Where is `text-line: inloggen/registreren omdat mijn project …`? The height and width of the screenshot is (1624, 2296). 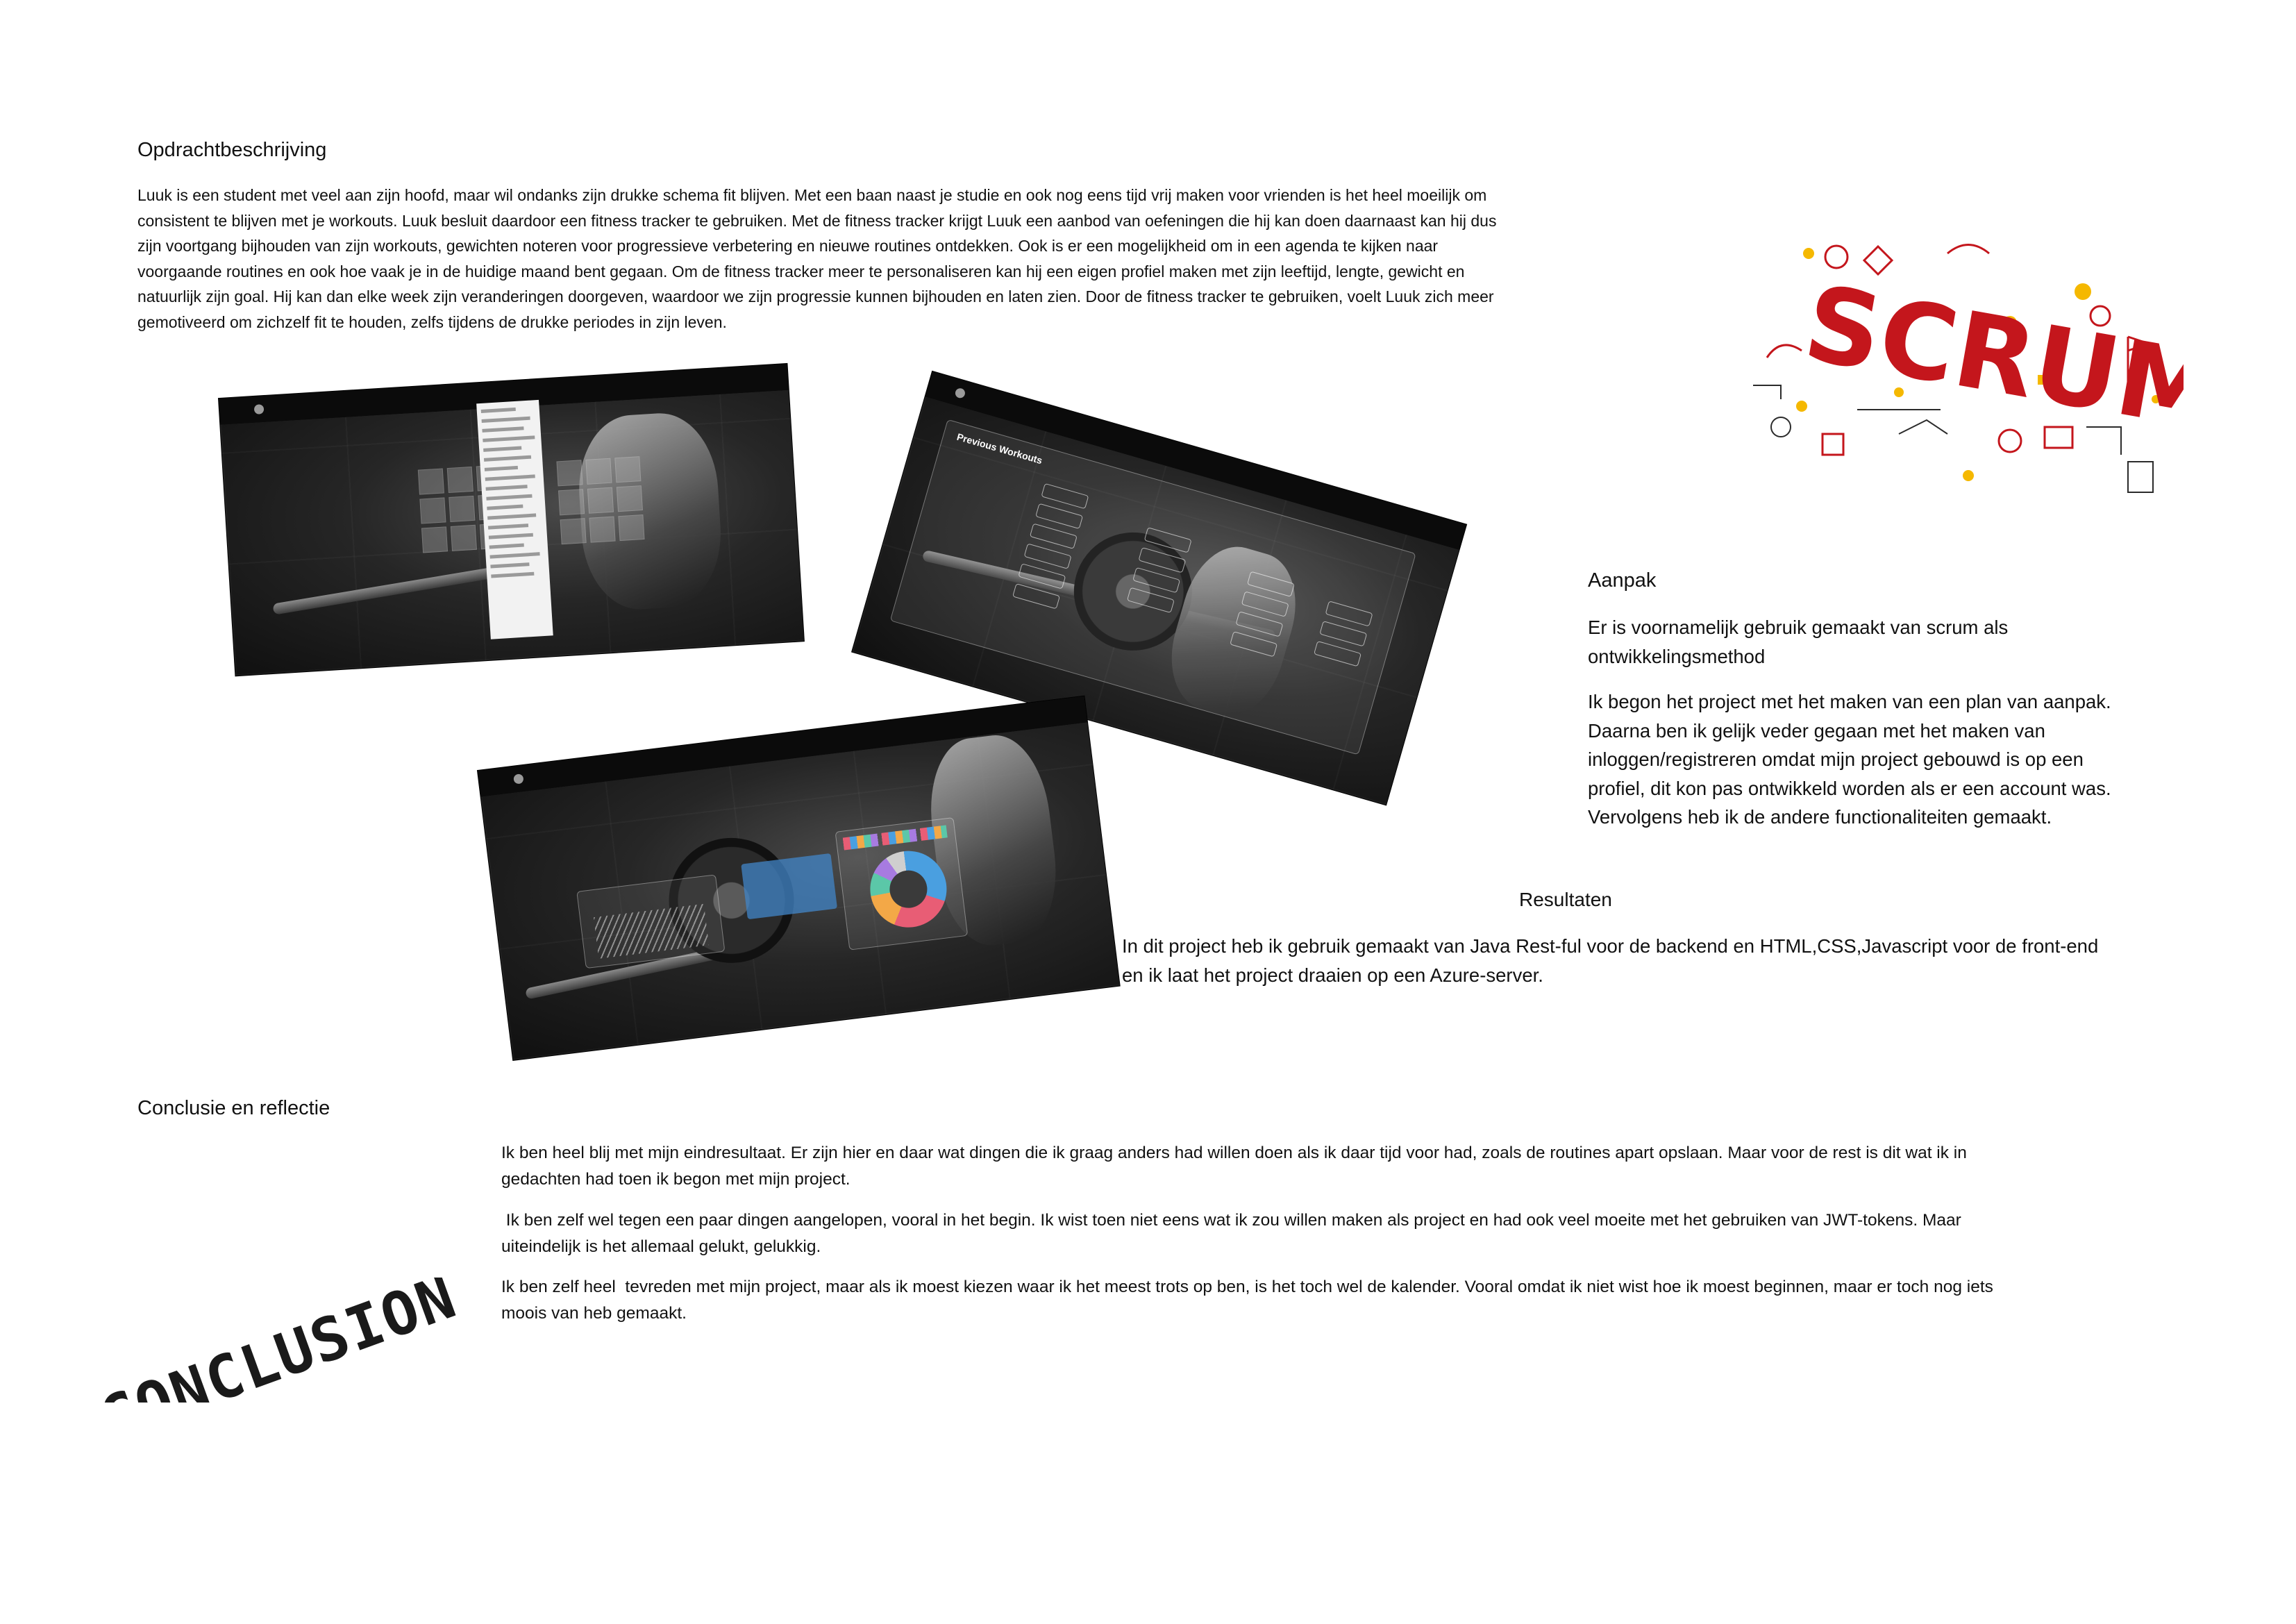 text-line: inloggen/registreren omdat mijn project … is located at coordinates (1836, 759).